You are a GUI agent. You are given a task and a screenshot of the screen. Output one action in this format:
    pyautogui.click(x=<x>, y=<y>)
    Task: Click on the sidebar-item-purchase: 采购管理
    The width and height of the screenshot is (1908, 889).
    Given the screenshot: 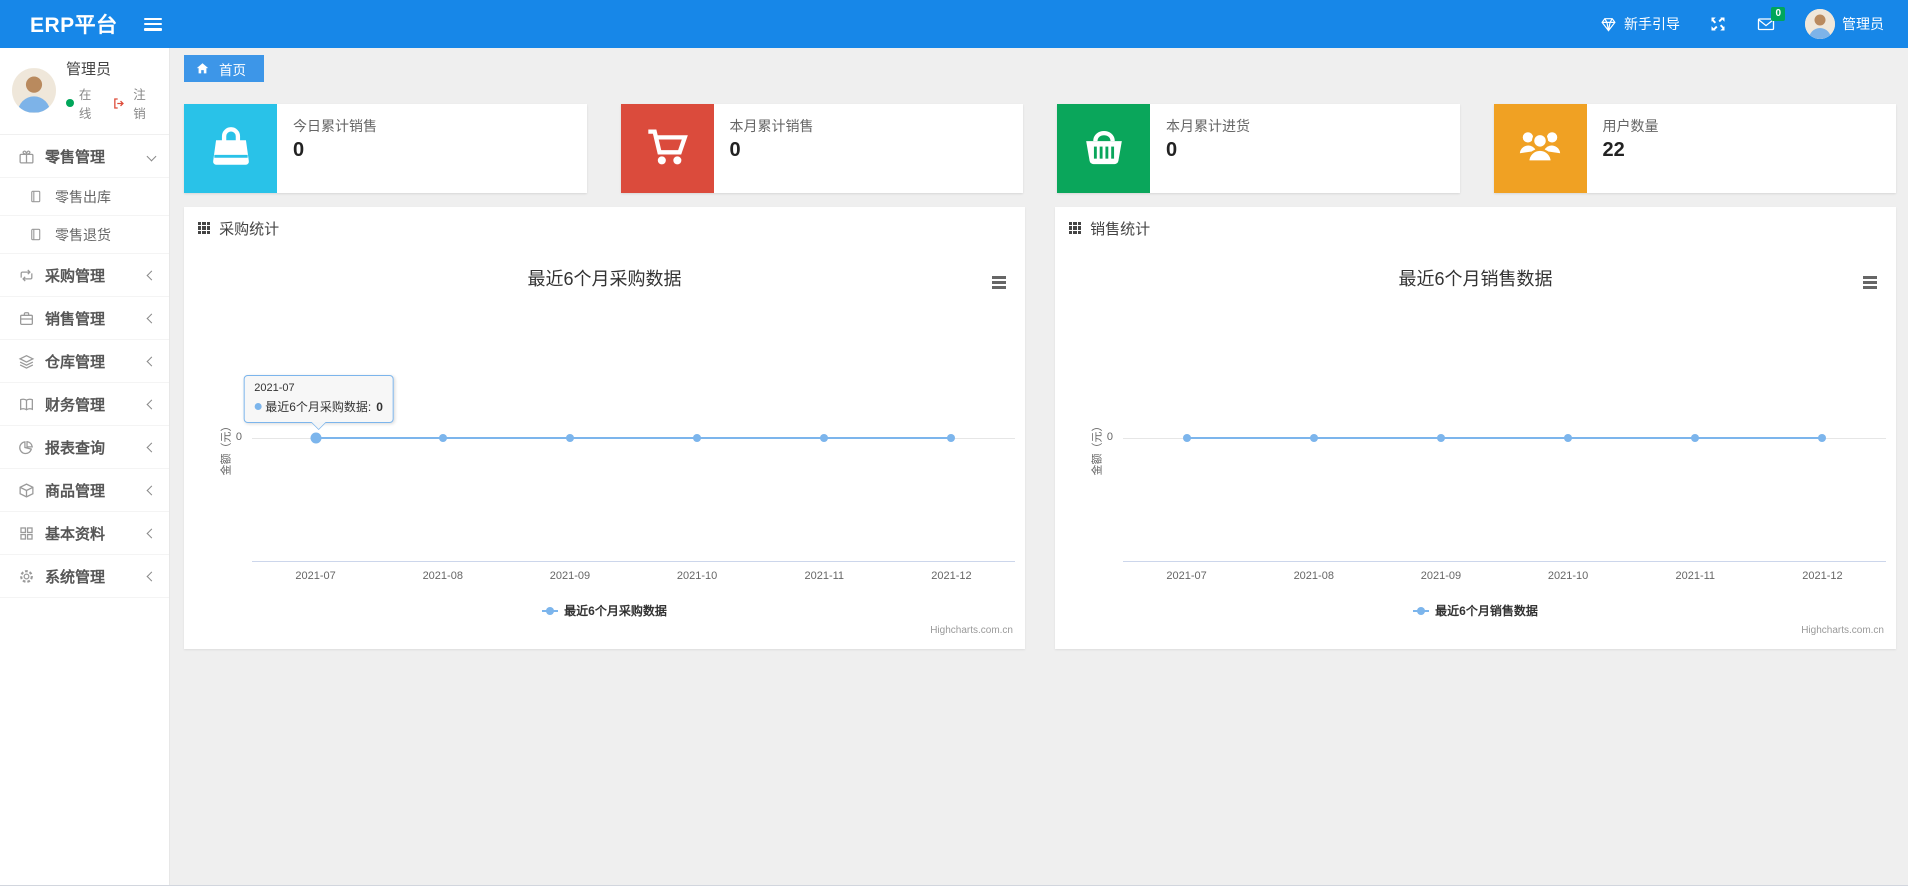 What is the action you would take?
    pyautogui.click(x=84, y=275)
    